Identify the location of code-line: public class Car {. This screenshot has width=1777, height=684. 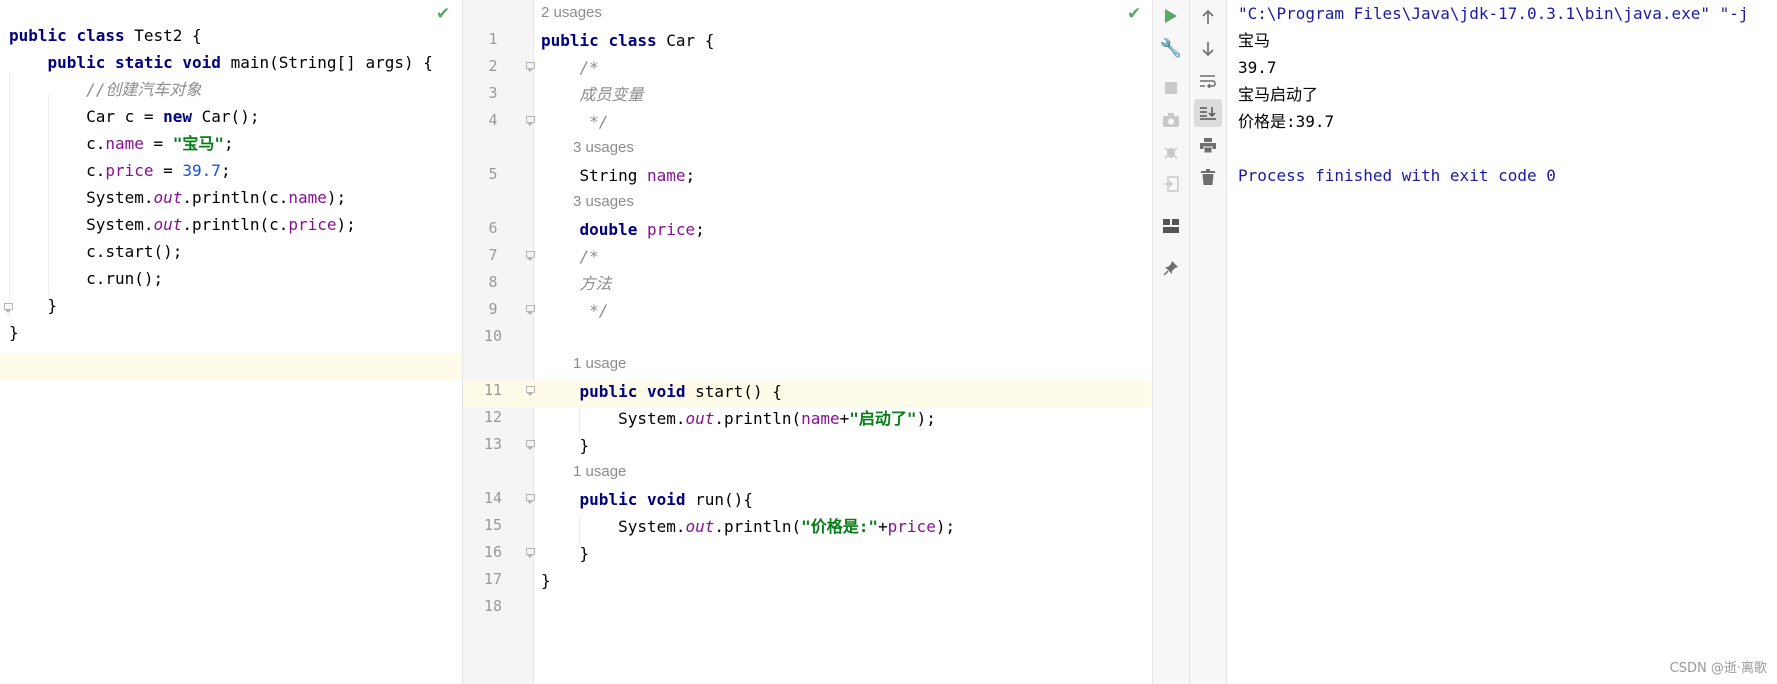
(842, 40).